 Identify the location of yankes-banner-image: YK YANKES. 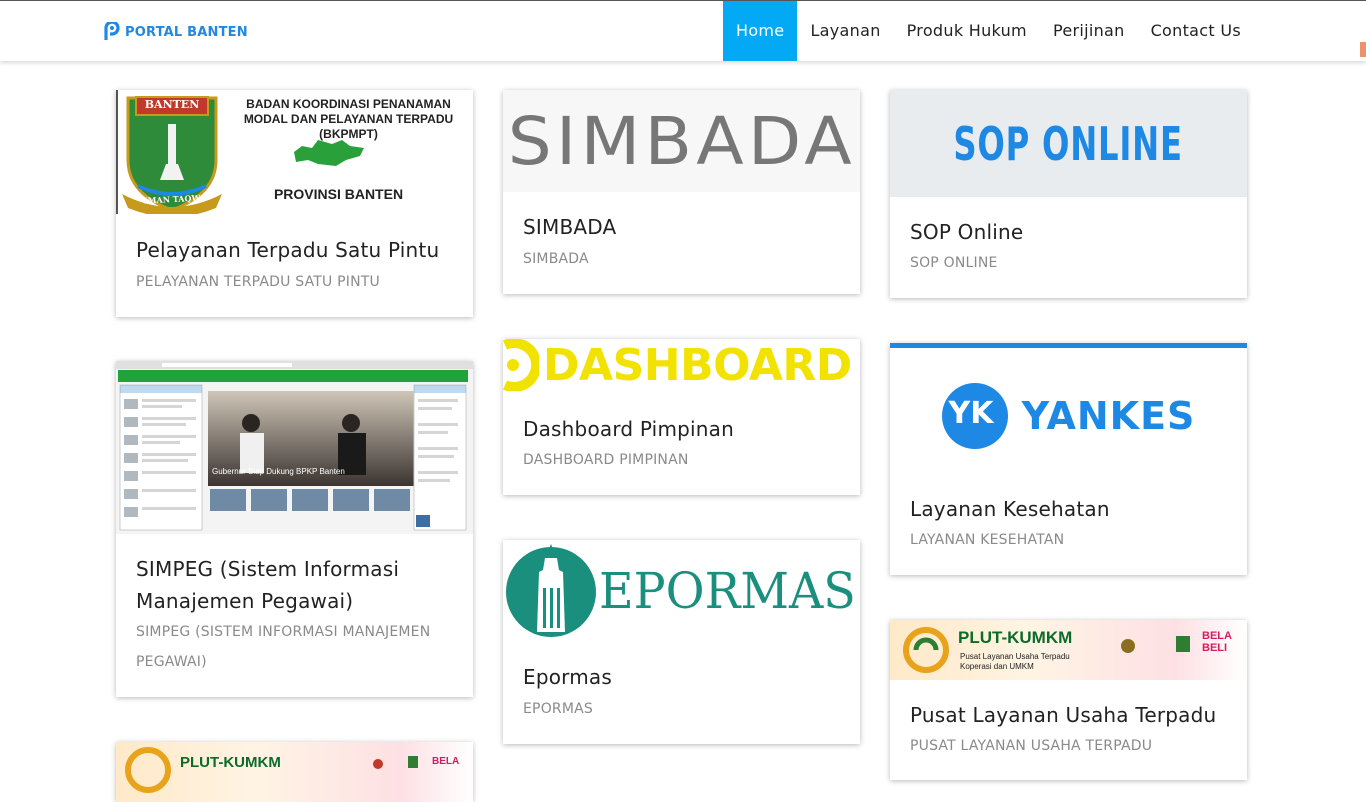
(1068, 413).